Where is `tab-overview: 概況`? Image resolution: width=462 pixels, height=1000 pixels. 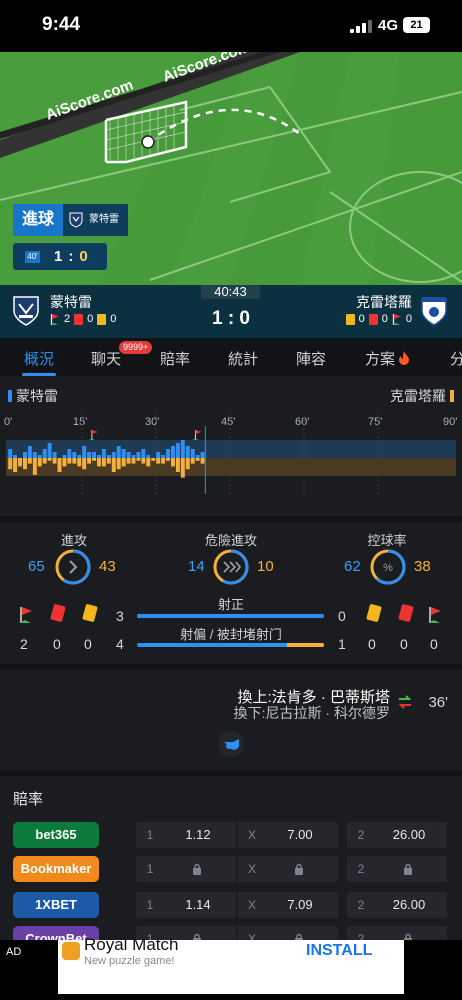 tab-overview: 概況 is located at coordinates (39, 358).